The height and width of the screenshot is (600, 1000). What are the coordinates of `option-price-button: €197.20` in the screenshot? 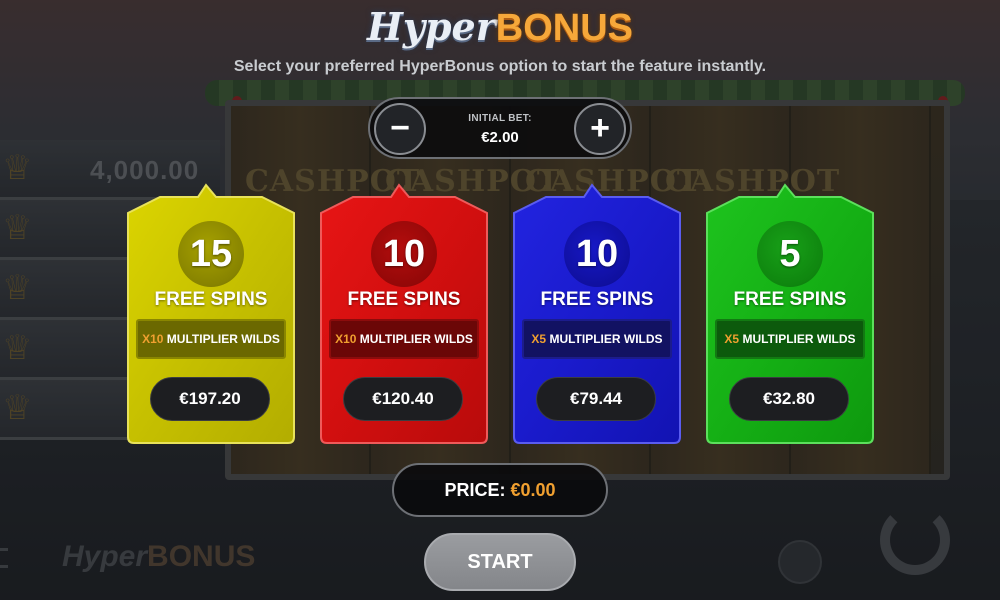 It's located at (210, 399).